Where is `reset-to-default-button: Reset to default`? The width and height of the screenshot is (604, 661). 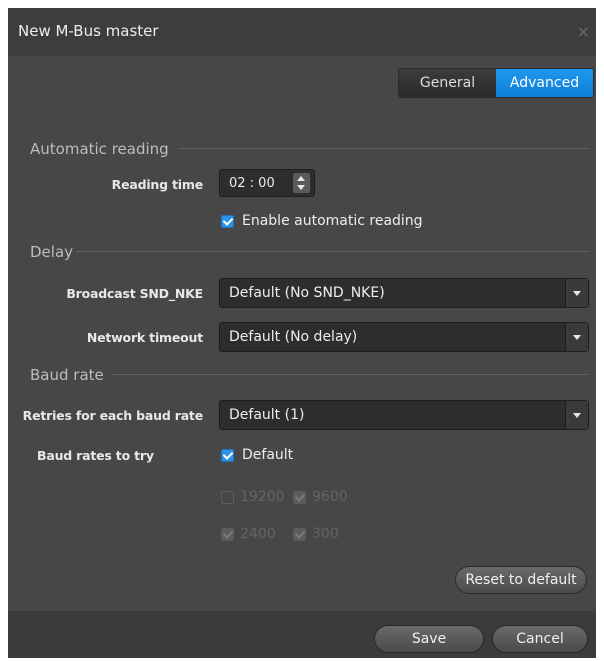
reset-to-default-button: Reset to default is located at coordinates (521, 580).